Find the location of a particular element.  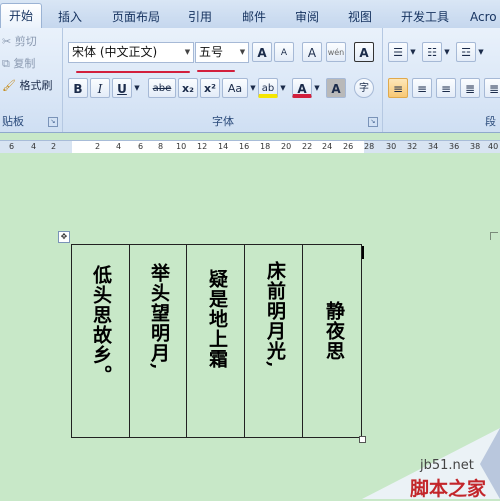

ruler-number: 12 is located at coordinates (202, 146).